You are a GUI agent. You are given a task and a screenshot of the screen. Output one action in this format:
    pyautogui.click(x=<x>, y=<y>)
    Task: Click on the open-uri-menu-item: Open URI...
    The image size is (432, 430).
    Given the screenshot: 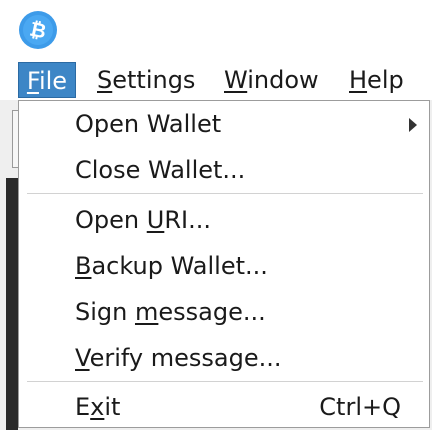 What is the action you would take?
    pyautogui.click(x=224, y=220)
    